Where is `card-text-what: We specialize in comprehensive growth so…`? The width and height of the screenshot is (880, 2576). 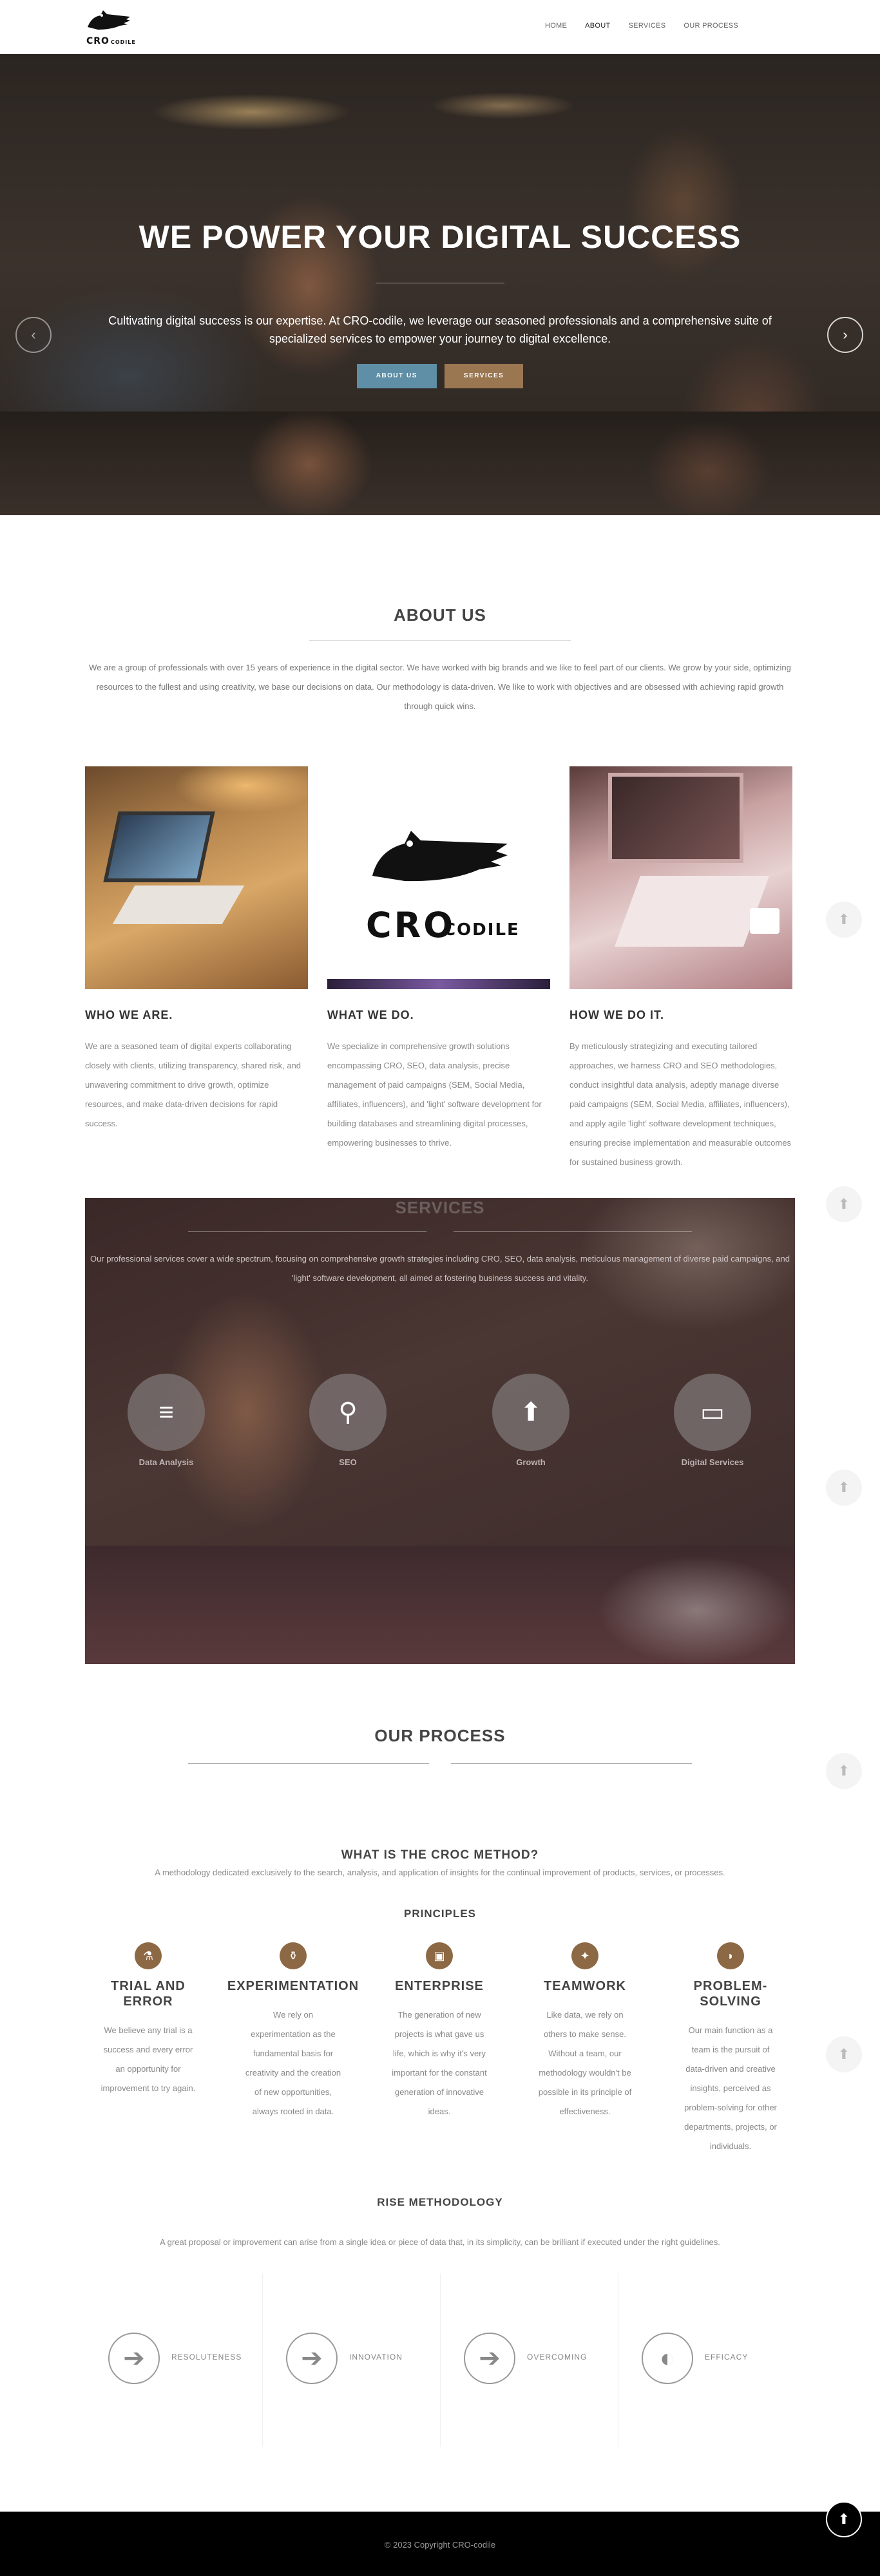
card-text-what: We specialize in comprehensive growth so… is located at coordinates (434, 1094).